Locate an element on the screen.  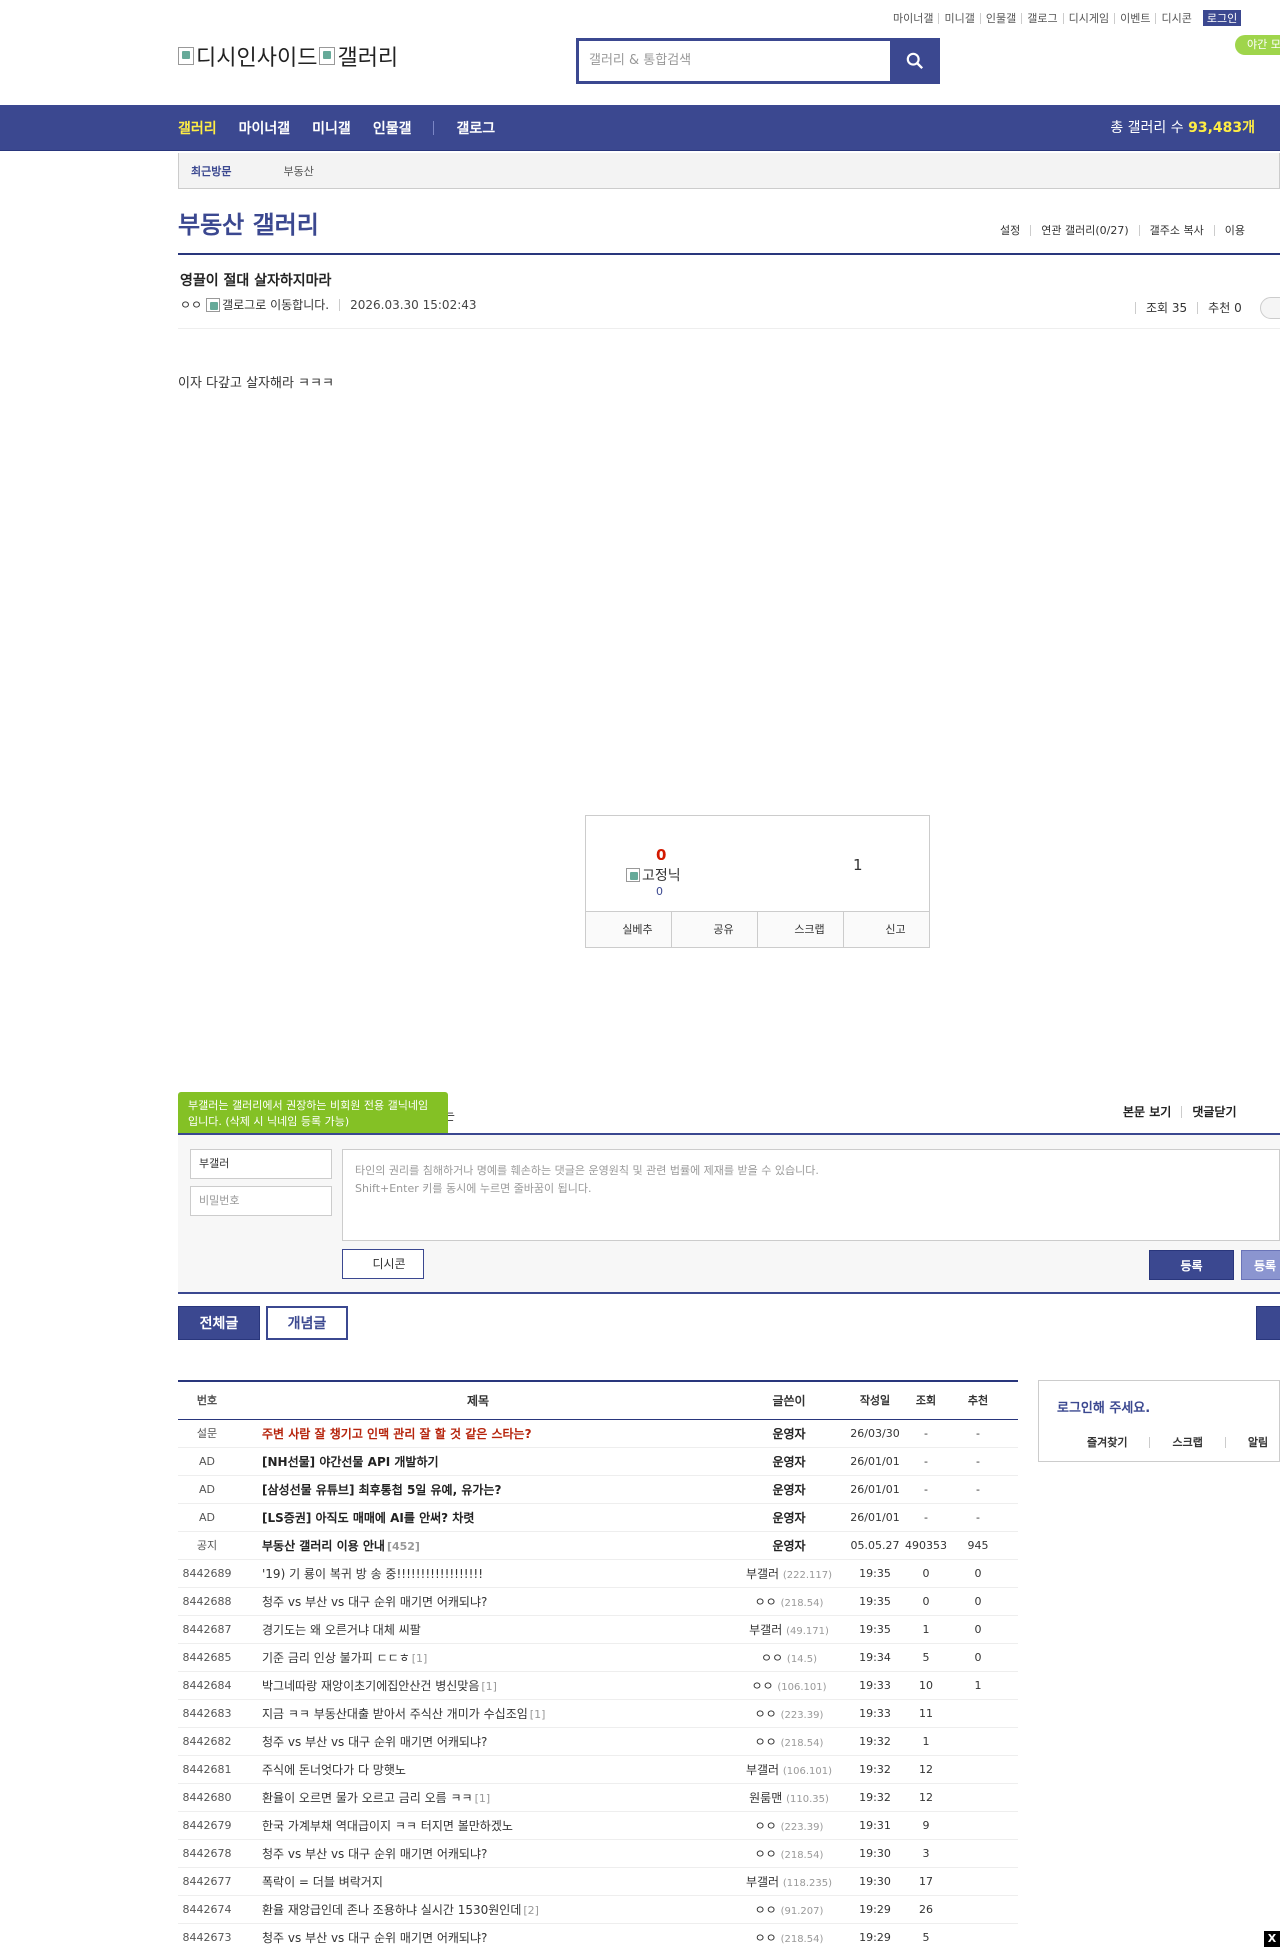
post-title-link: 기준 금리 인상 불가피 ㄷㄷㅎ is located at coordinates (336, 1658).